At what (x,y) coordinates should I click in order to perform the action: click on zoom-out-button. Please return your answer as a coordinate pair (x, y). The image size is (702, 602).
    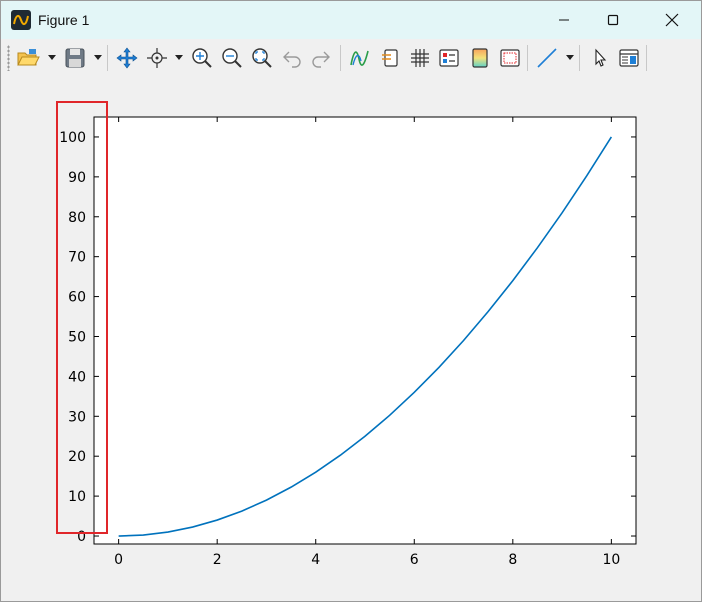
    Looking at the image, I should click on (232, 58).